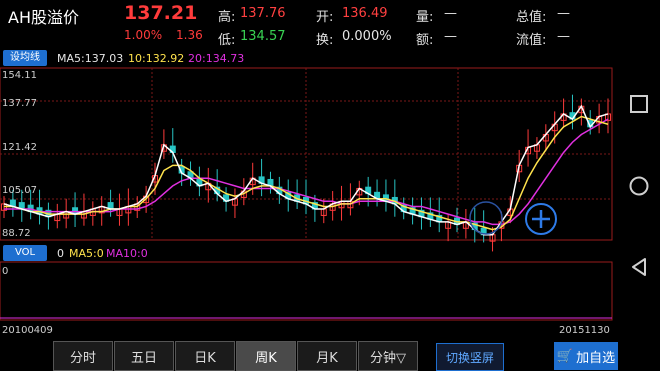  Describe the element at coordinates (5, 271) in the screenshot. I see `vol-axis-label: 0` at that location.